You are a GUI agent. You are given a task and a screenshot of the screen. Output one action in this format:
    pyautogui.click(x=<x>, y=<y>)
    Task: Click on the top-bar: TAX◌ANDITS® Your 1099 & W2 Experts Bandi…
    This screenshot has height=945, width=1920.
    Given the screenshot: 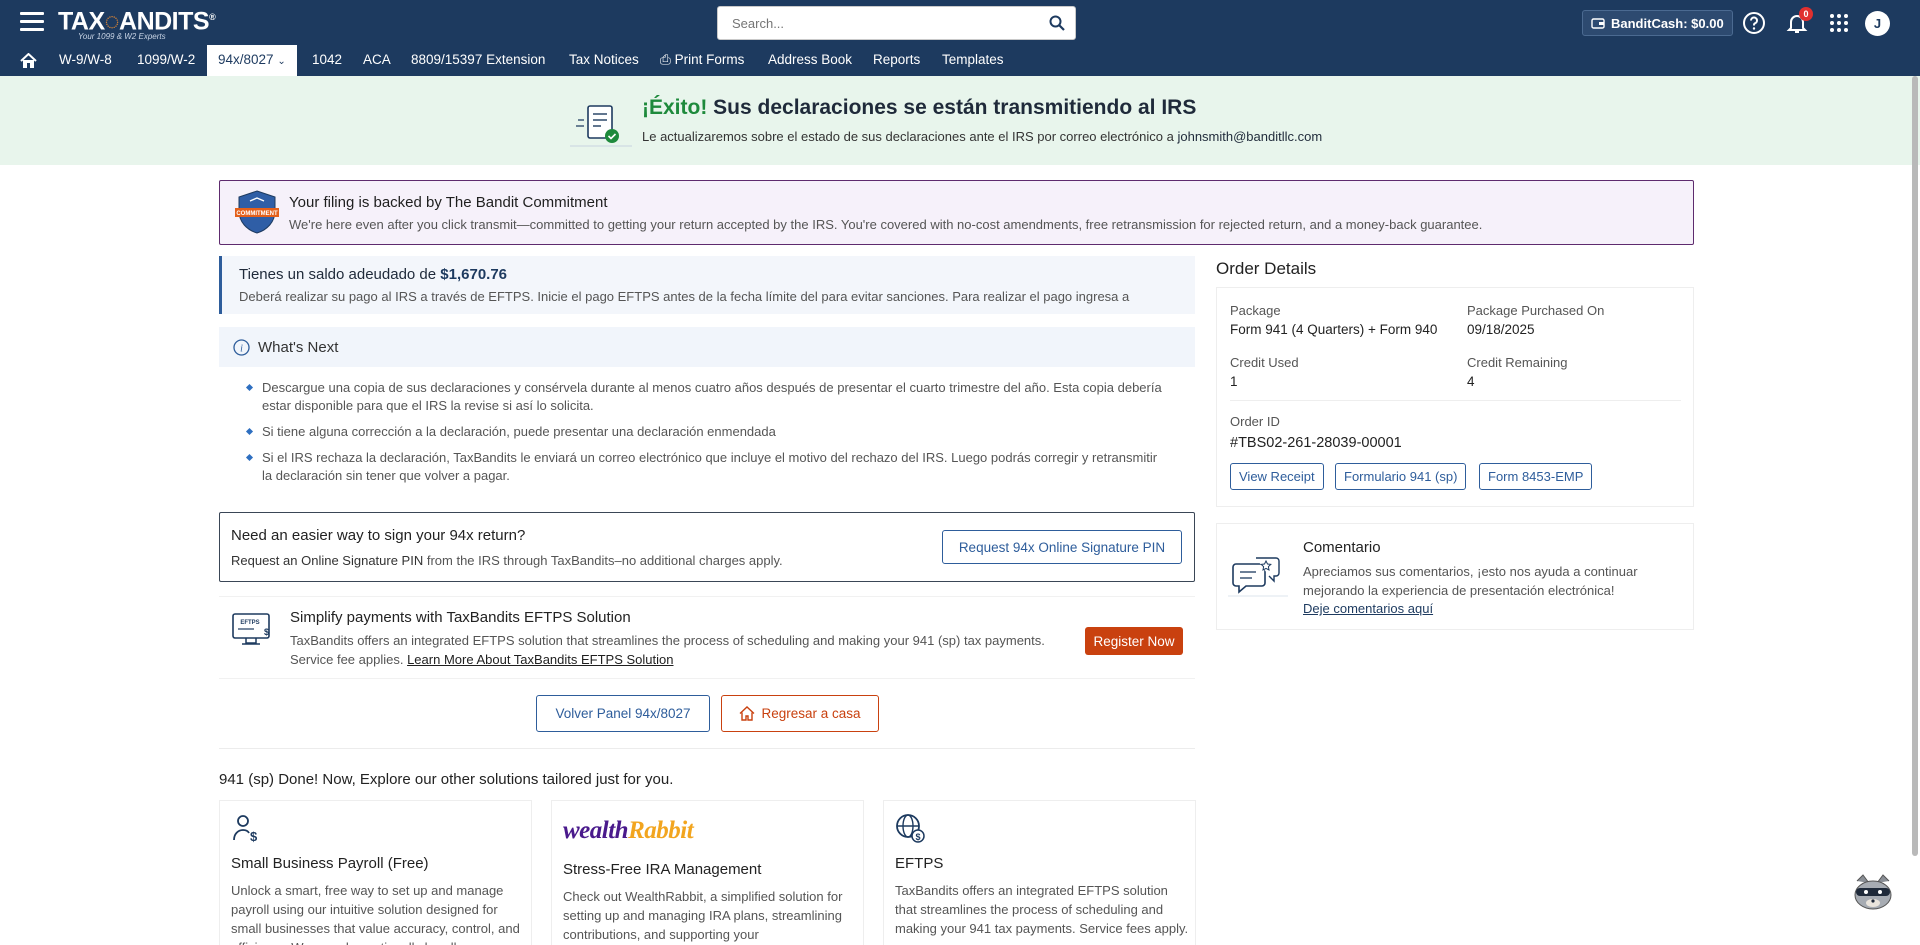 What is the action you would take?
    pyautogui.click(x=960, y=22)
    